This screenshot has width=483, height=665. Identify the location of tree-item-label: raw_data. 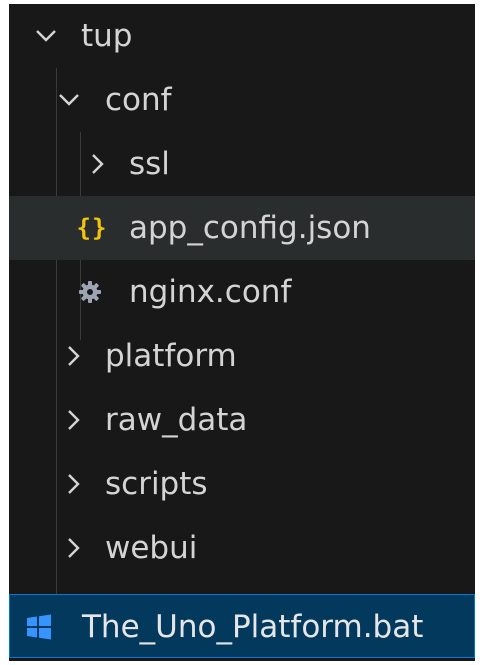
(176, 420).